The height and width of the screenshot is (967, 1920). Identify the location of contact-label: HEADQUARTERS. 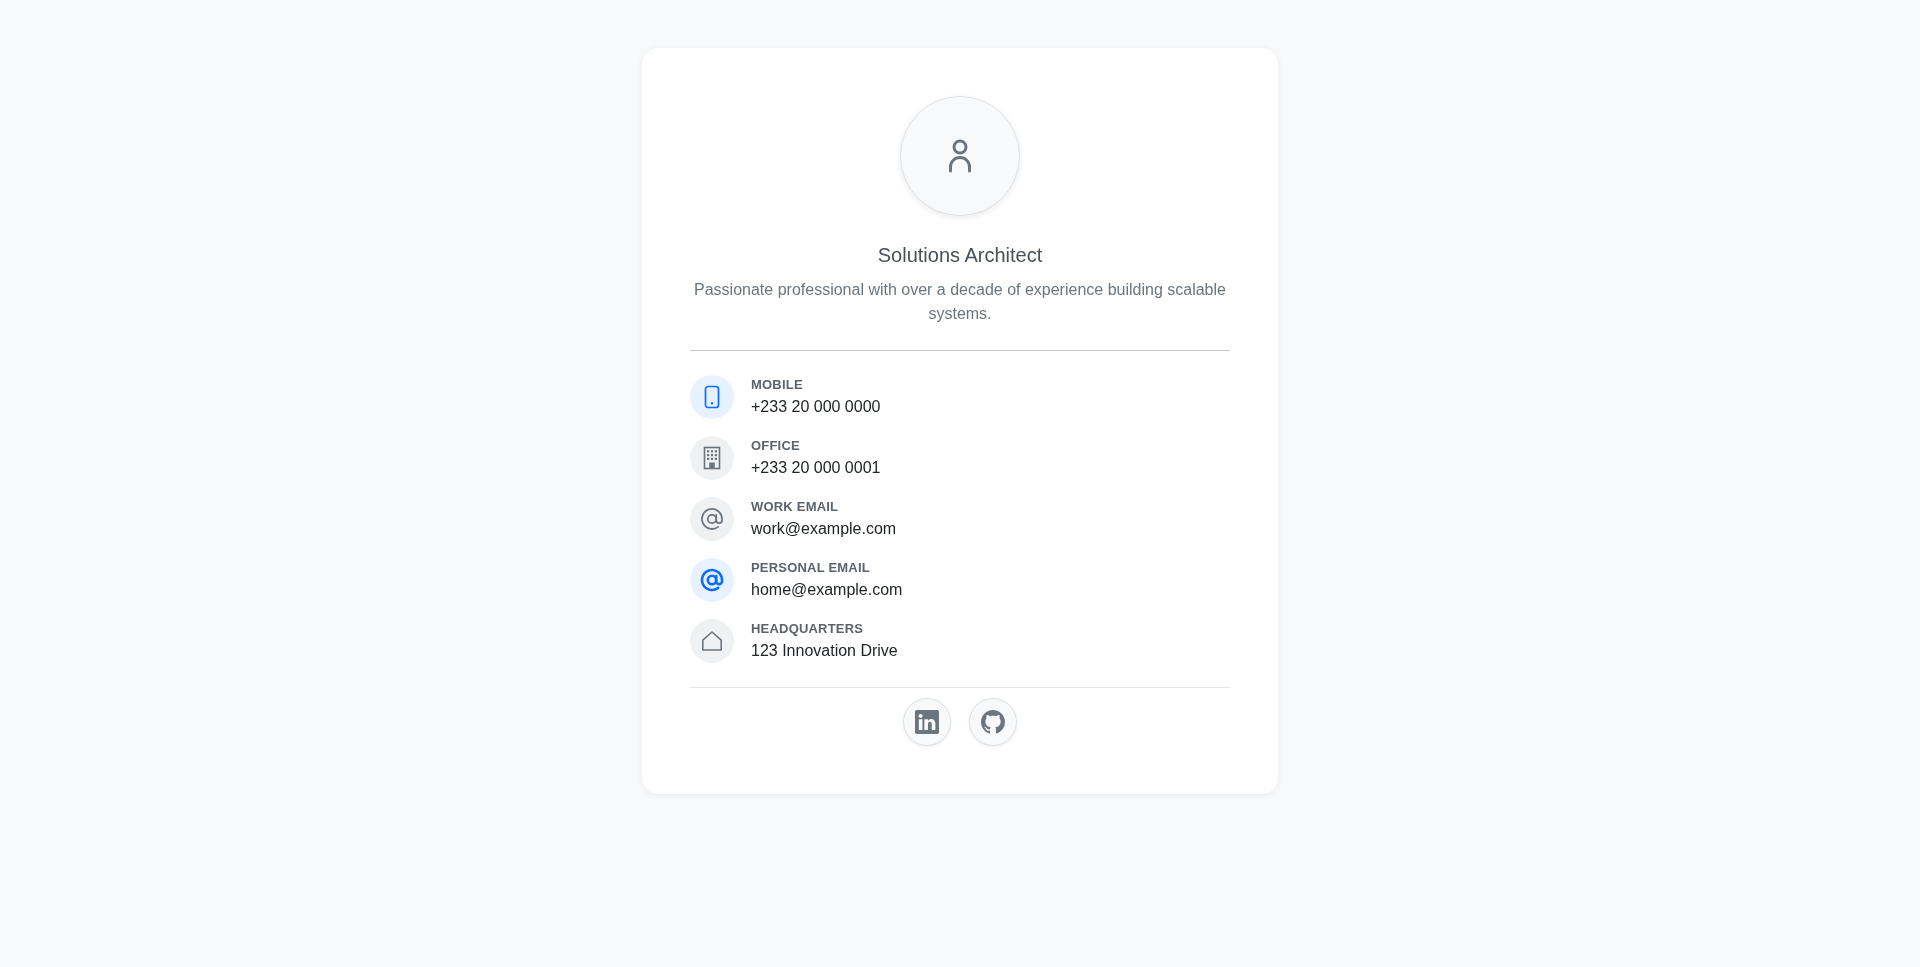
(807, 629).